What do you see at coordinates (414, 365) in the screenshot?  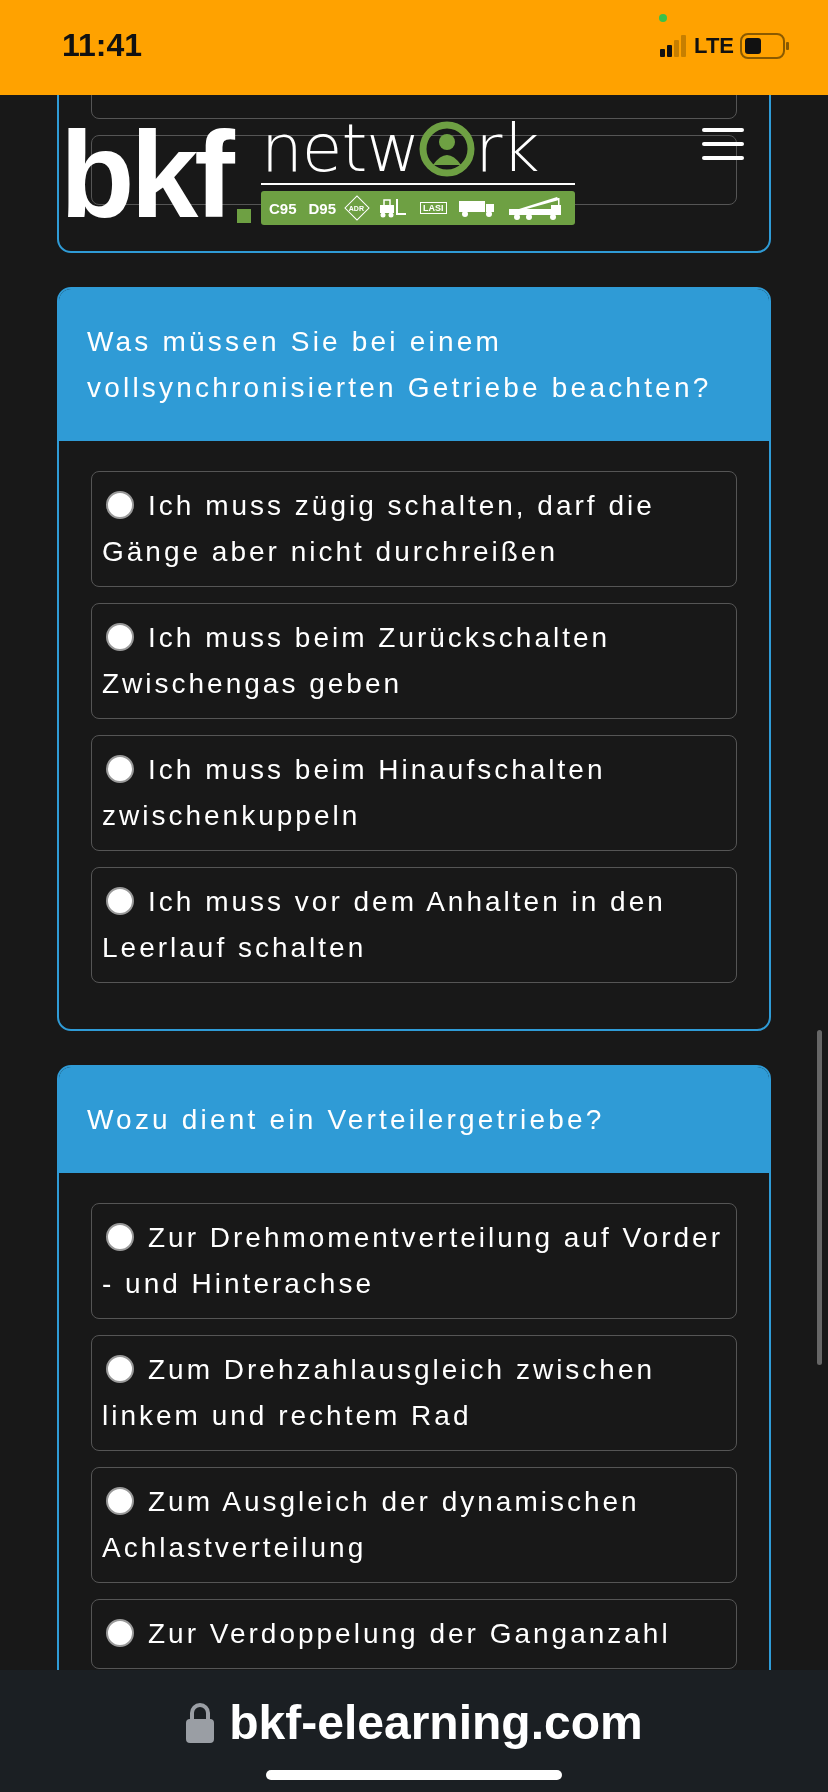 I see `question-title: Was müssen Sie bei einem vollsynchronisierten Getriebe beachten?` at bounding box center [414, 365].